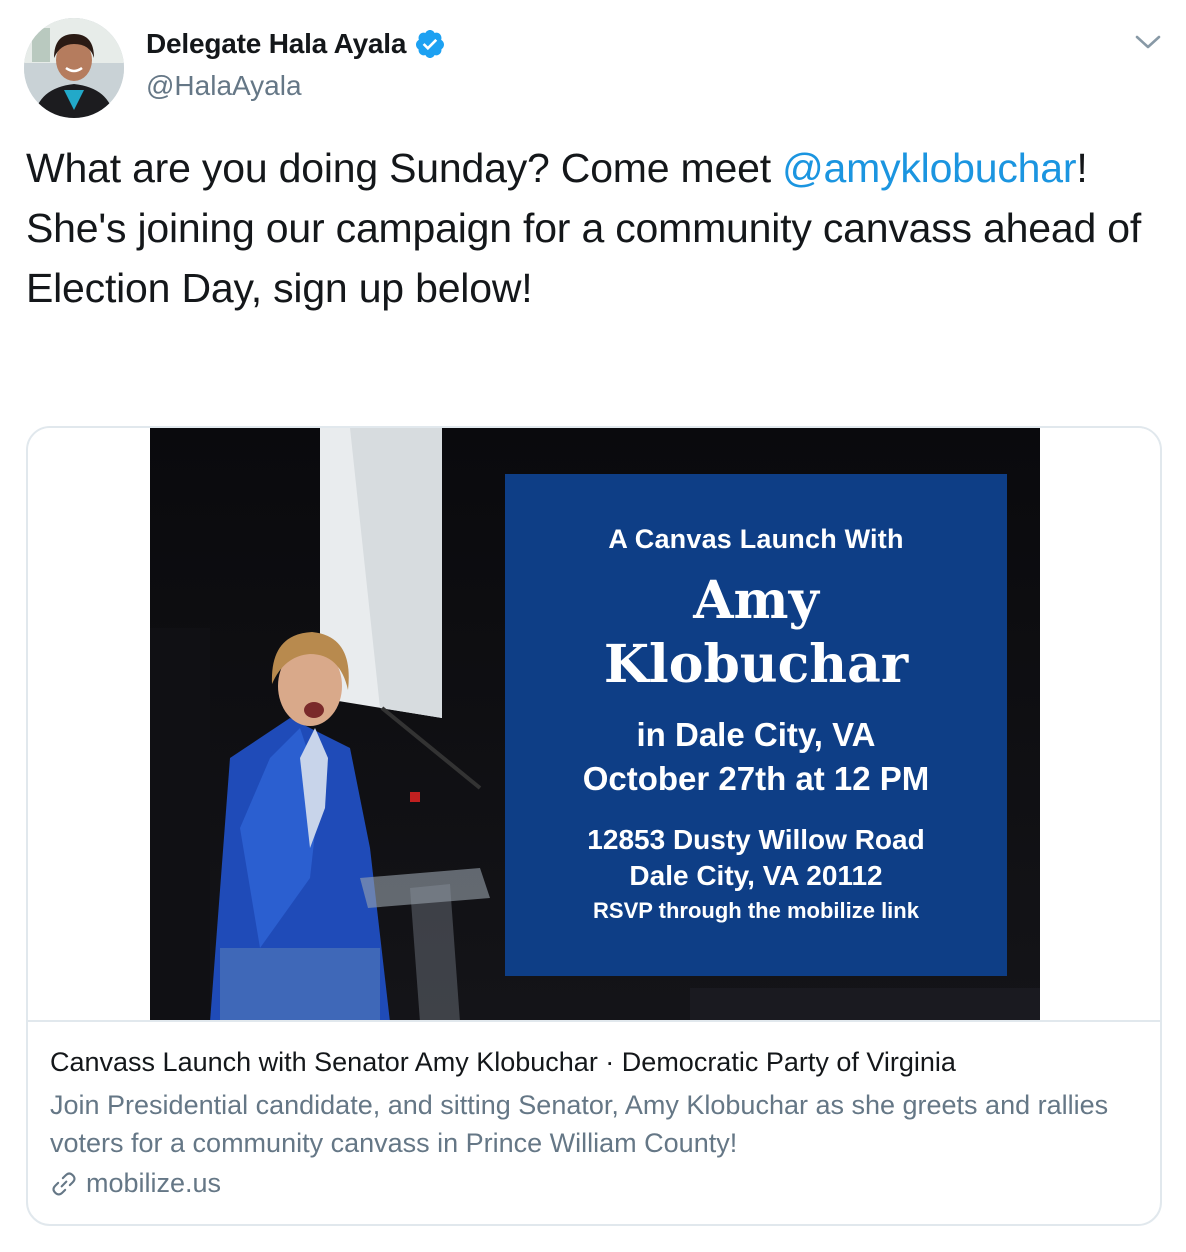 Image resolution: width=1186 pixels, height=1252 pixels. Describe the element at coordinates (756, 539) in the screenshot. I see `flyer-launch-line: A Canvas Launch With` at that location.